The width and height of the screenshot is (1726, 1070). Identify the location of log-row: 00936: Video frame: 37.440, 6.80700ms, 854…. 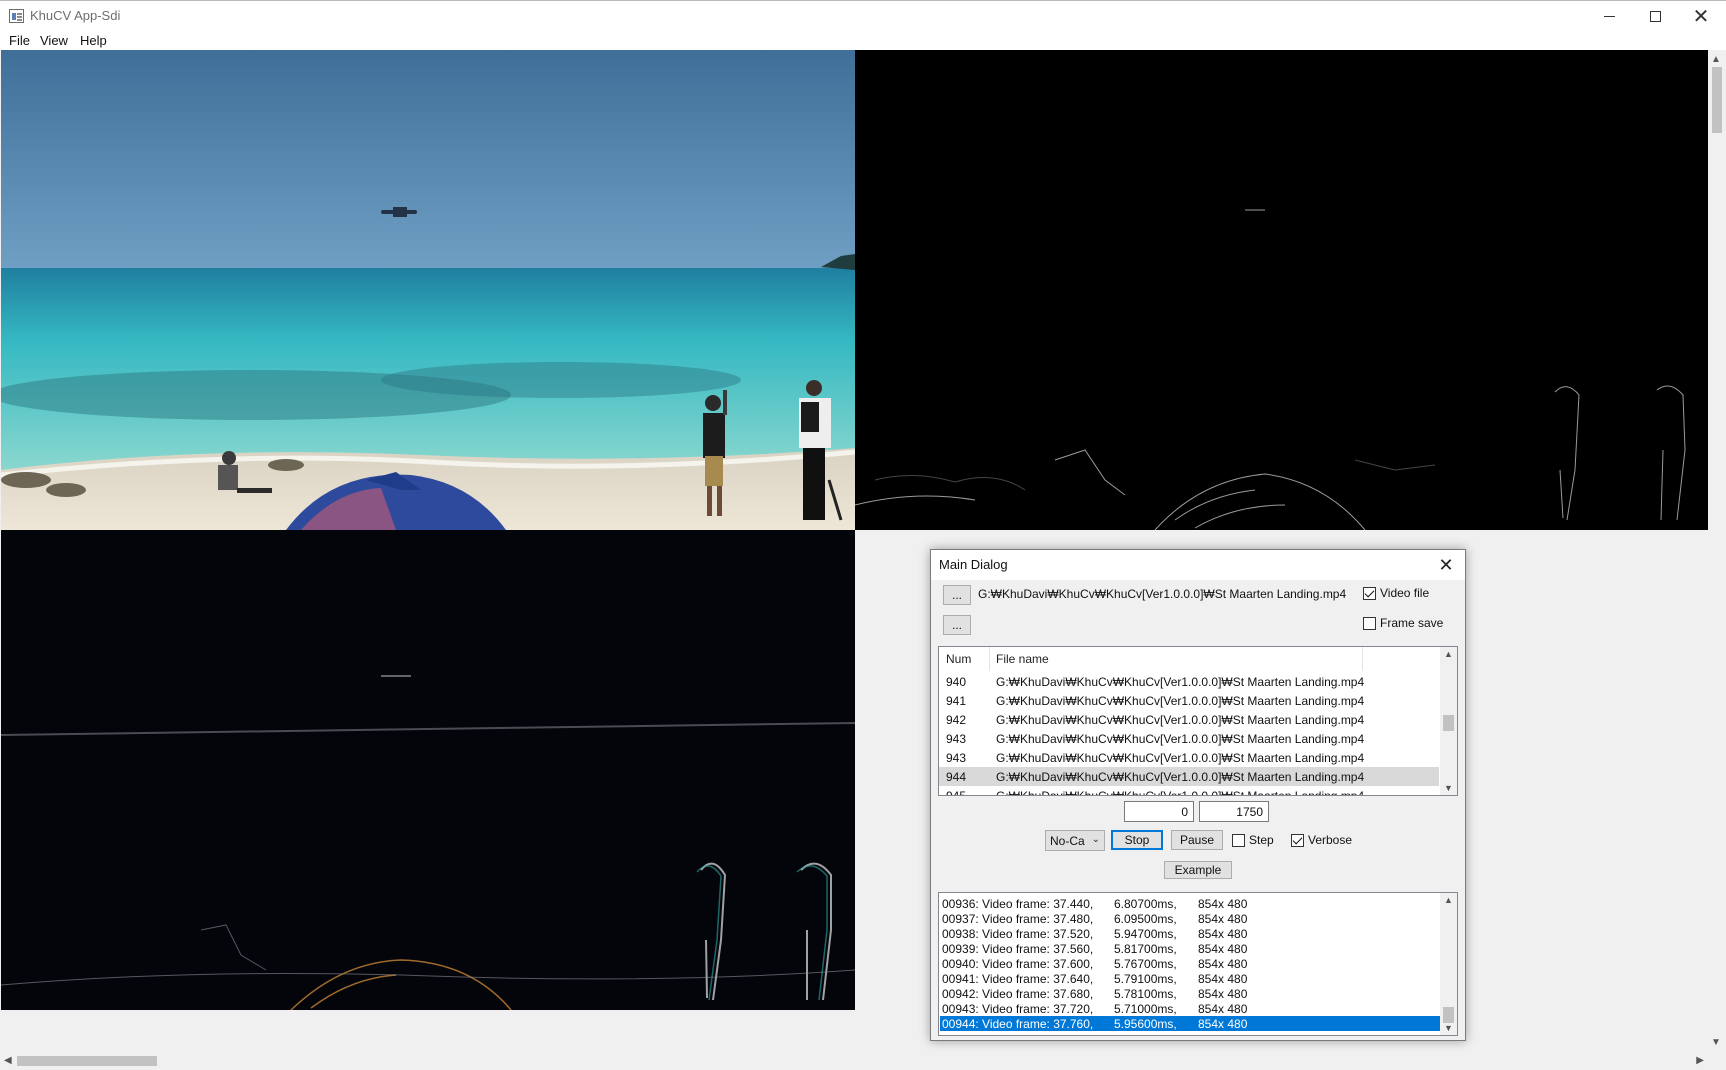
(1190, 903).